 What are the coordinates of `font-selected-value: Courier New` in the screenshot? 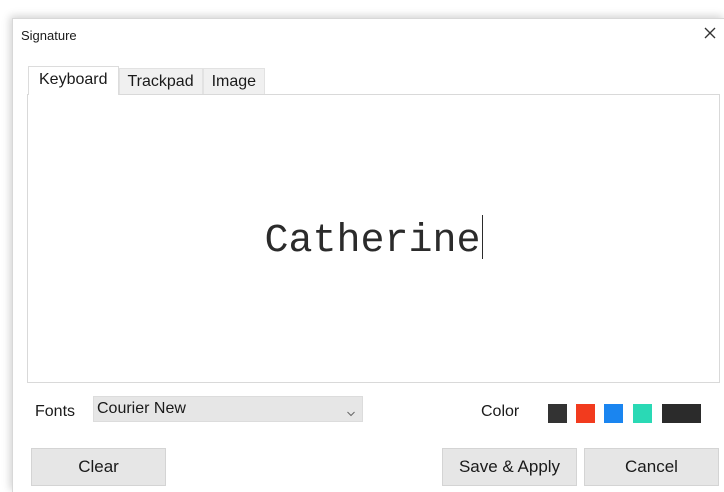 It's located at (141, 408).